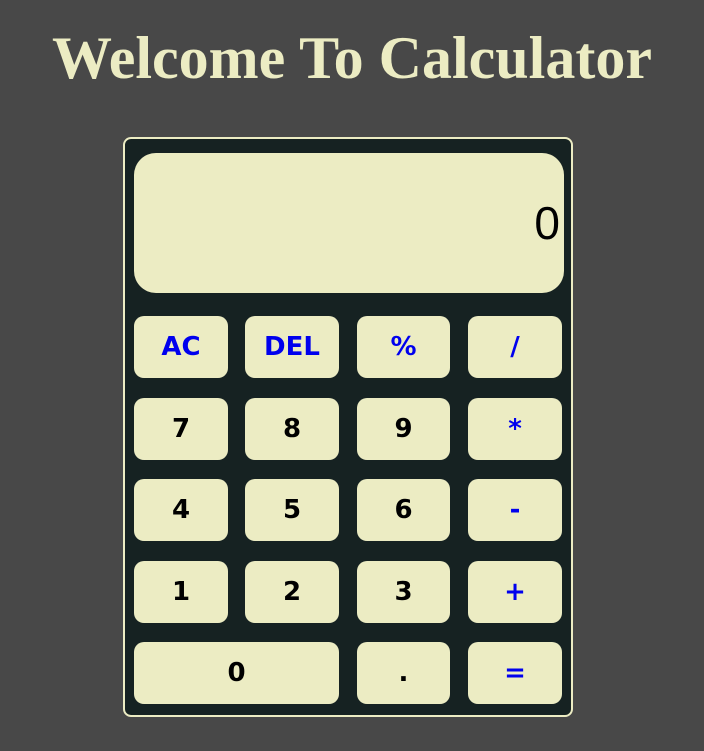 This screenshot has width=704, height=751. I want to click on equals-button: =, so click(515, 673).